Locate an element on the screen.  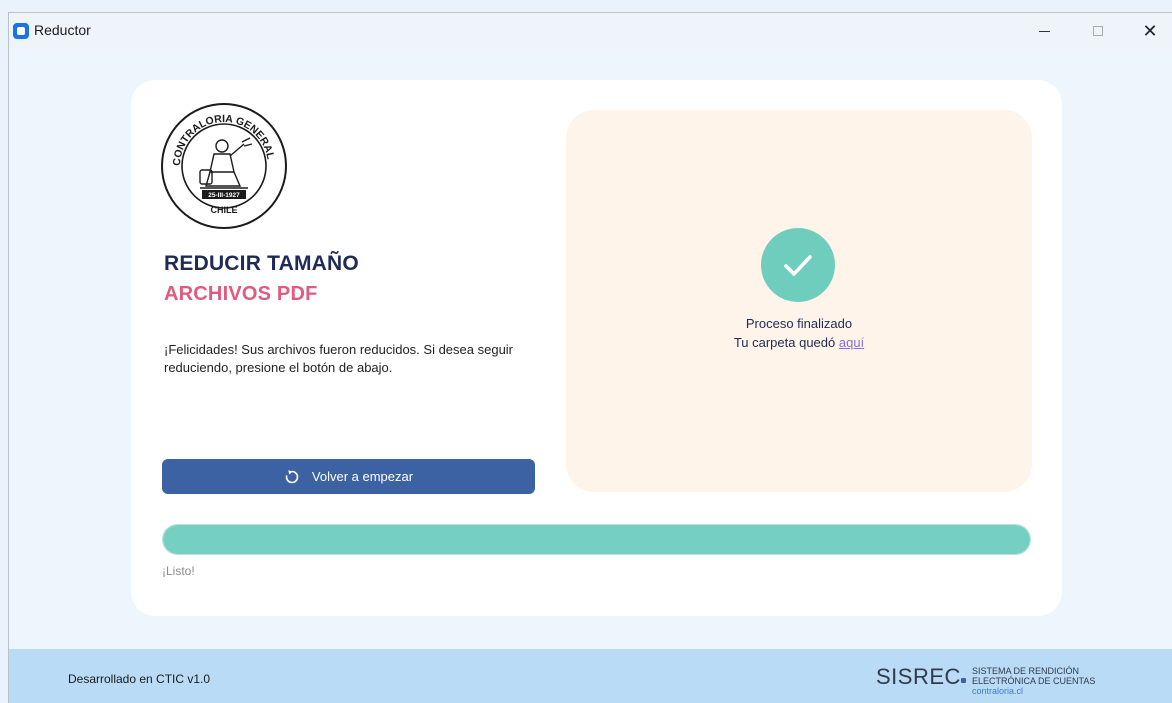
minimize-button is located at coordinates (1044, 31).